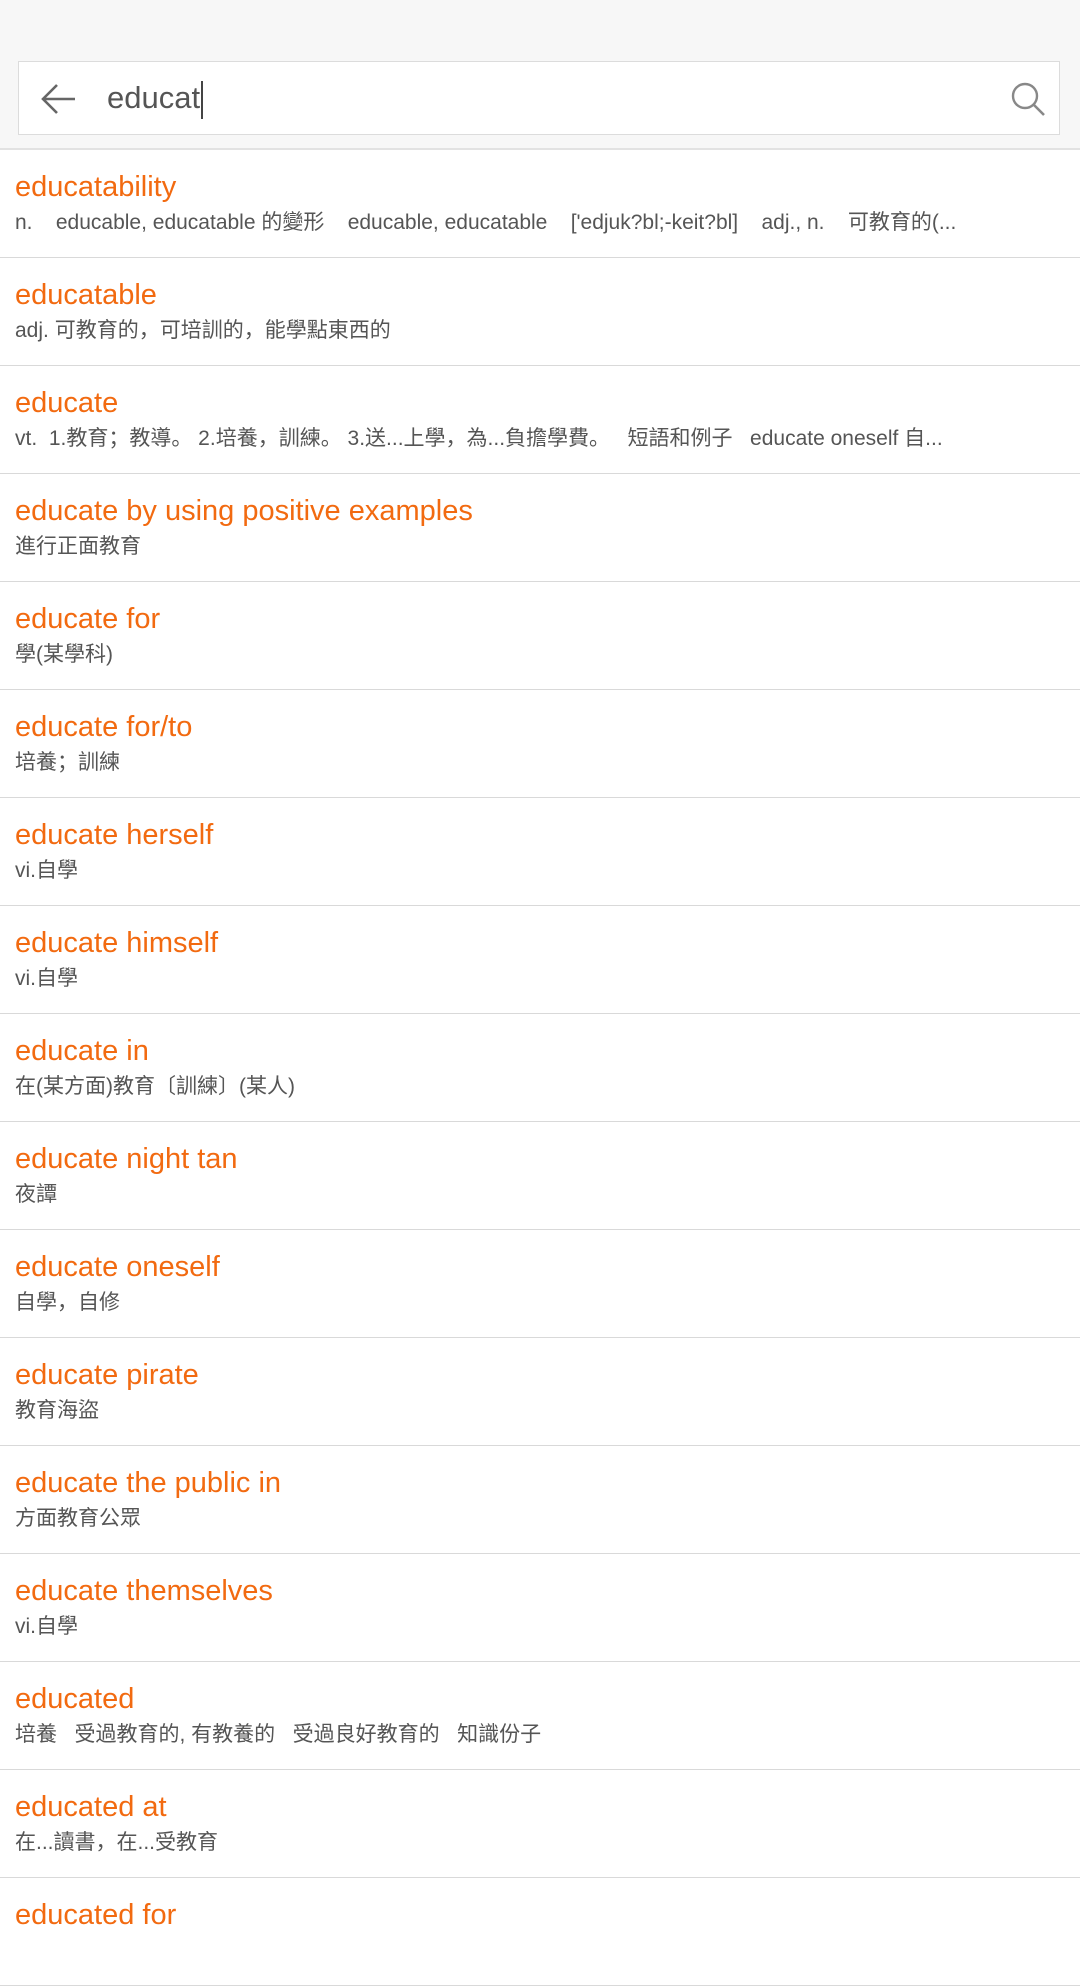 Image resolution: width=1080 pixels, height=1986 pixels. What do you see at coordinates (540, 312) in the screenshot?
I see `result-item: educatable adj. 可教育的，可培訓的，能學點東西的` at bounding box center [540, 312].